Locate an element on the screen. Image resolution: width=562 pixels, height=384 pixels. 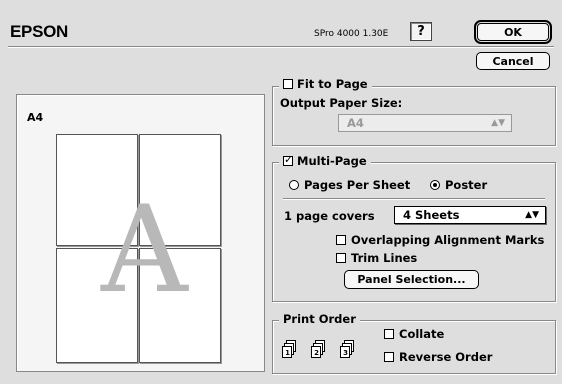
pages-per-sheet-option: Pages Per Sheet is located at coordinates (349, 185).